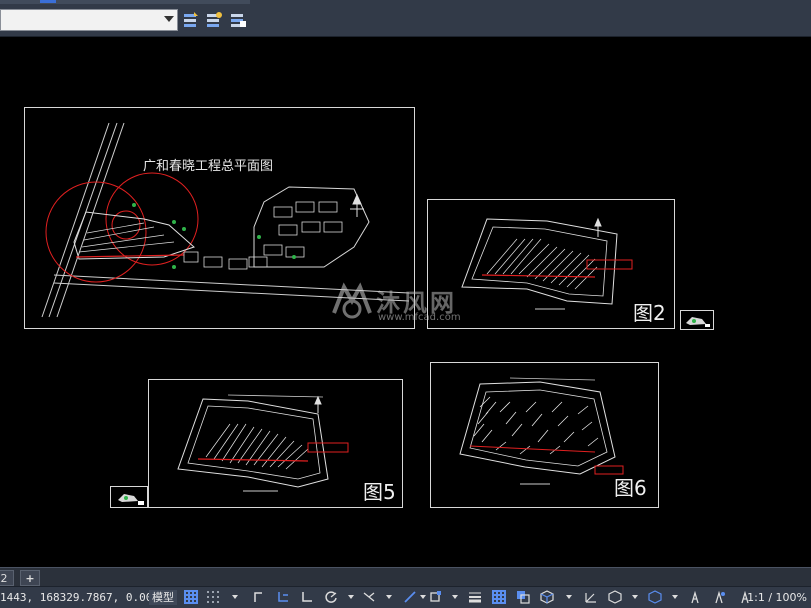 The height and width of the screenshot is (608, 811). I want to click on infer-constraints-icon, so click(259, 597).